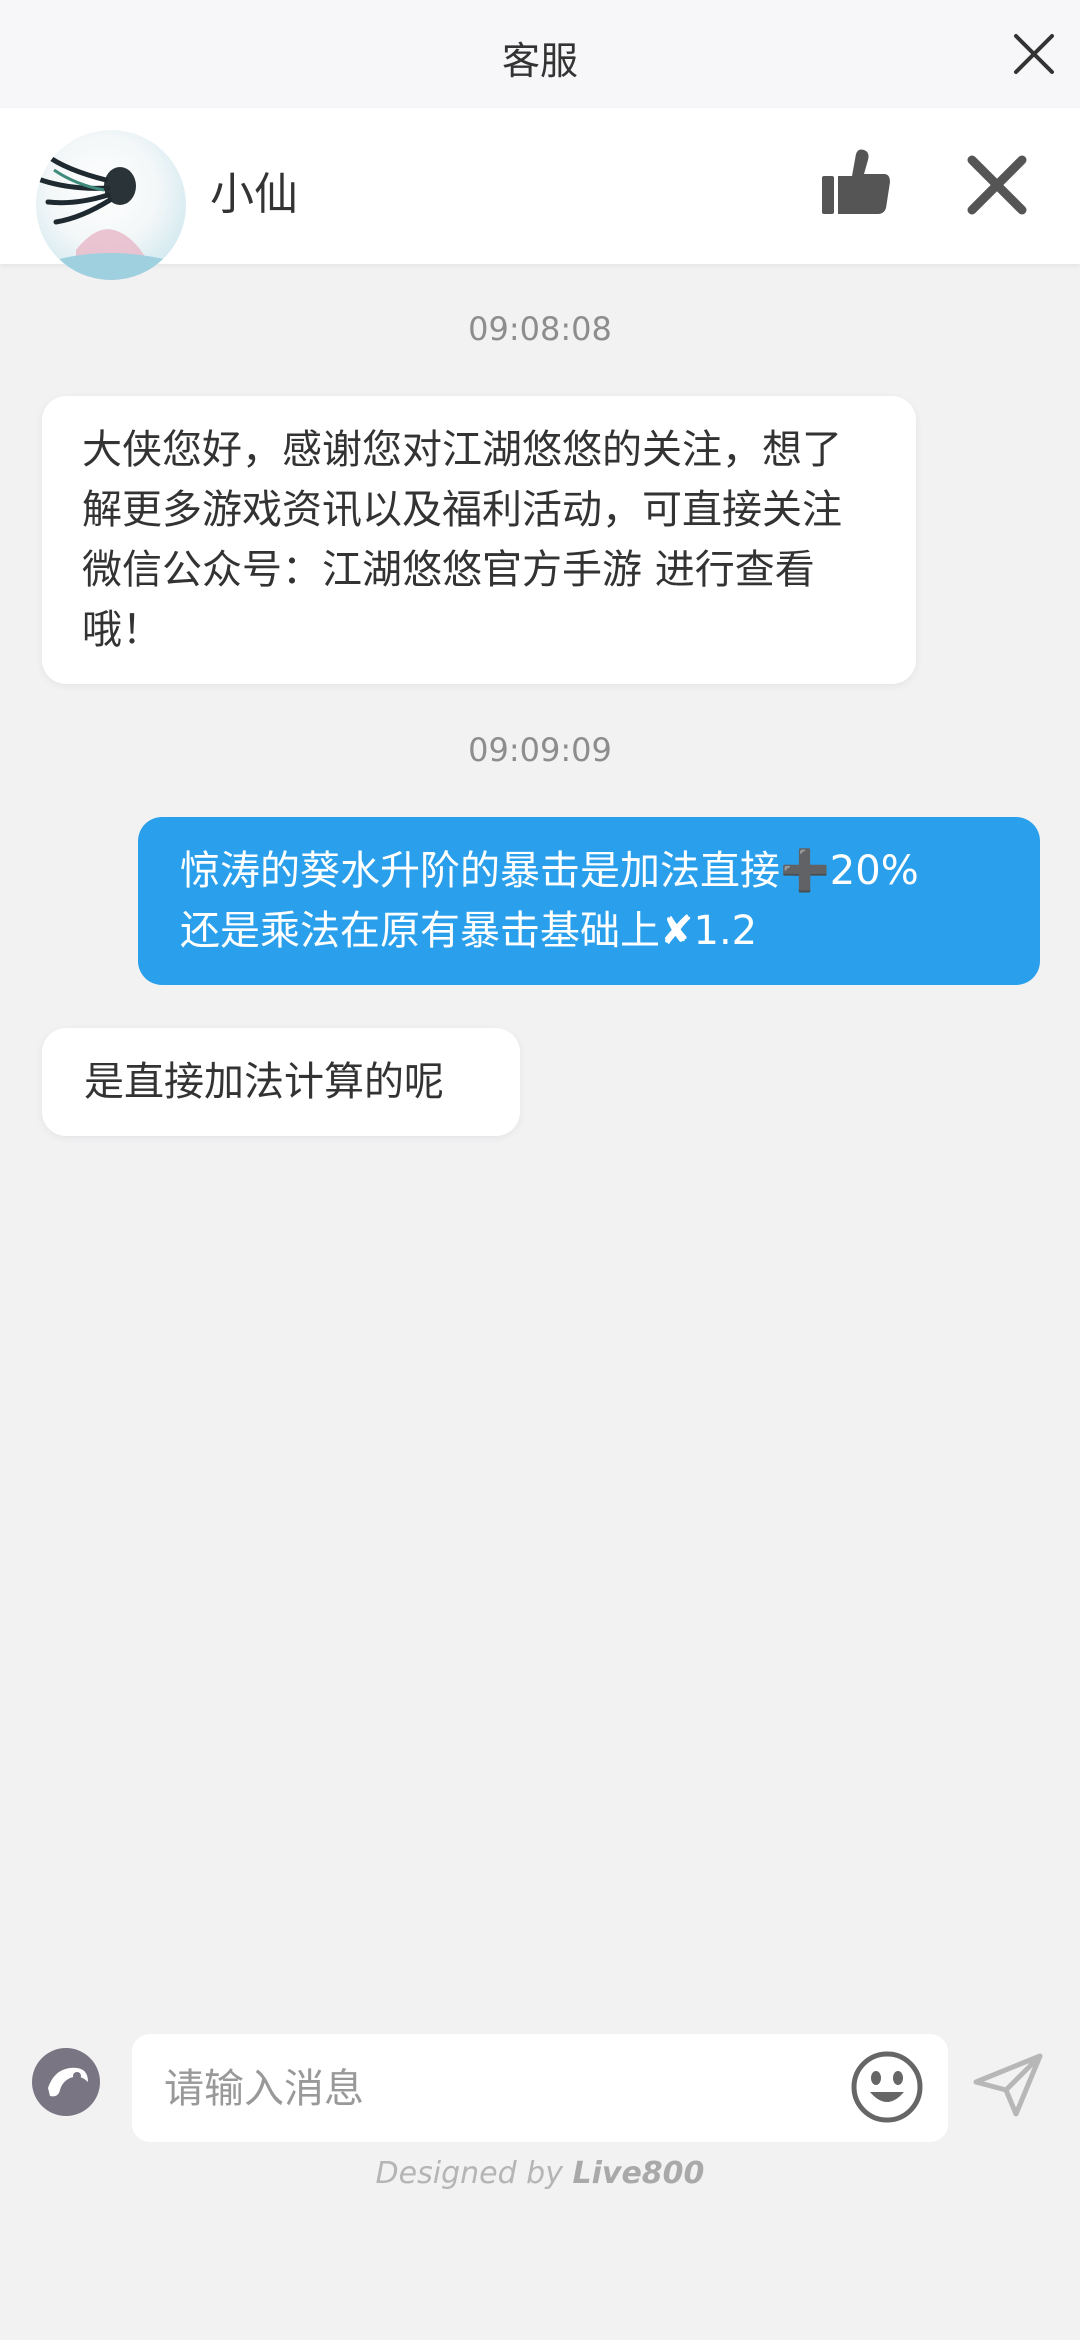 Image resolution: width=1080 pixels, height=2340 pixels. I want to click on emoji-icon, so click(887, 2087).